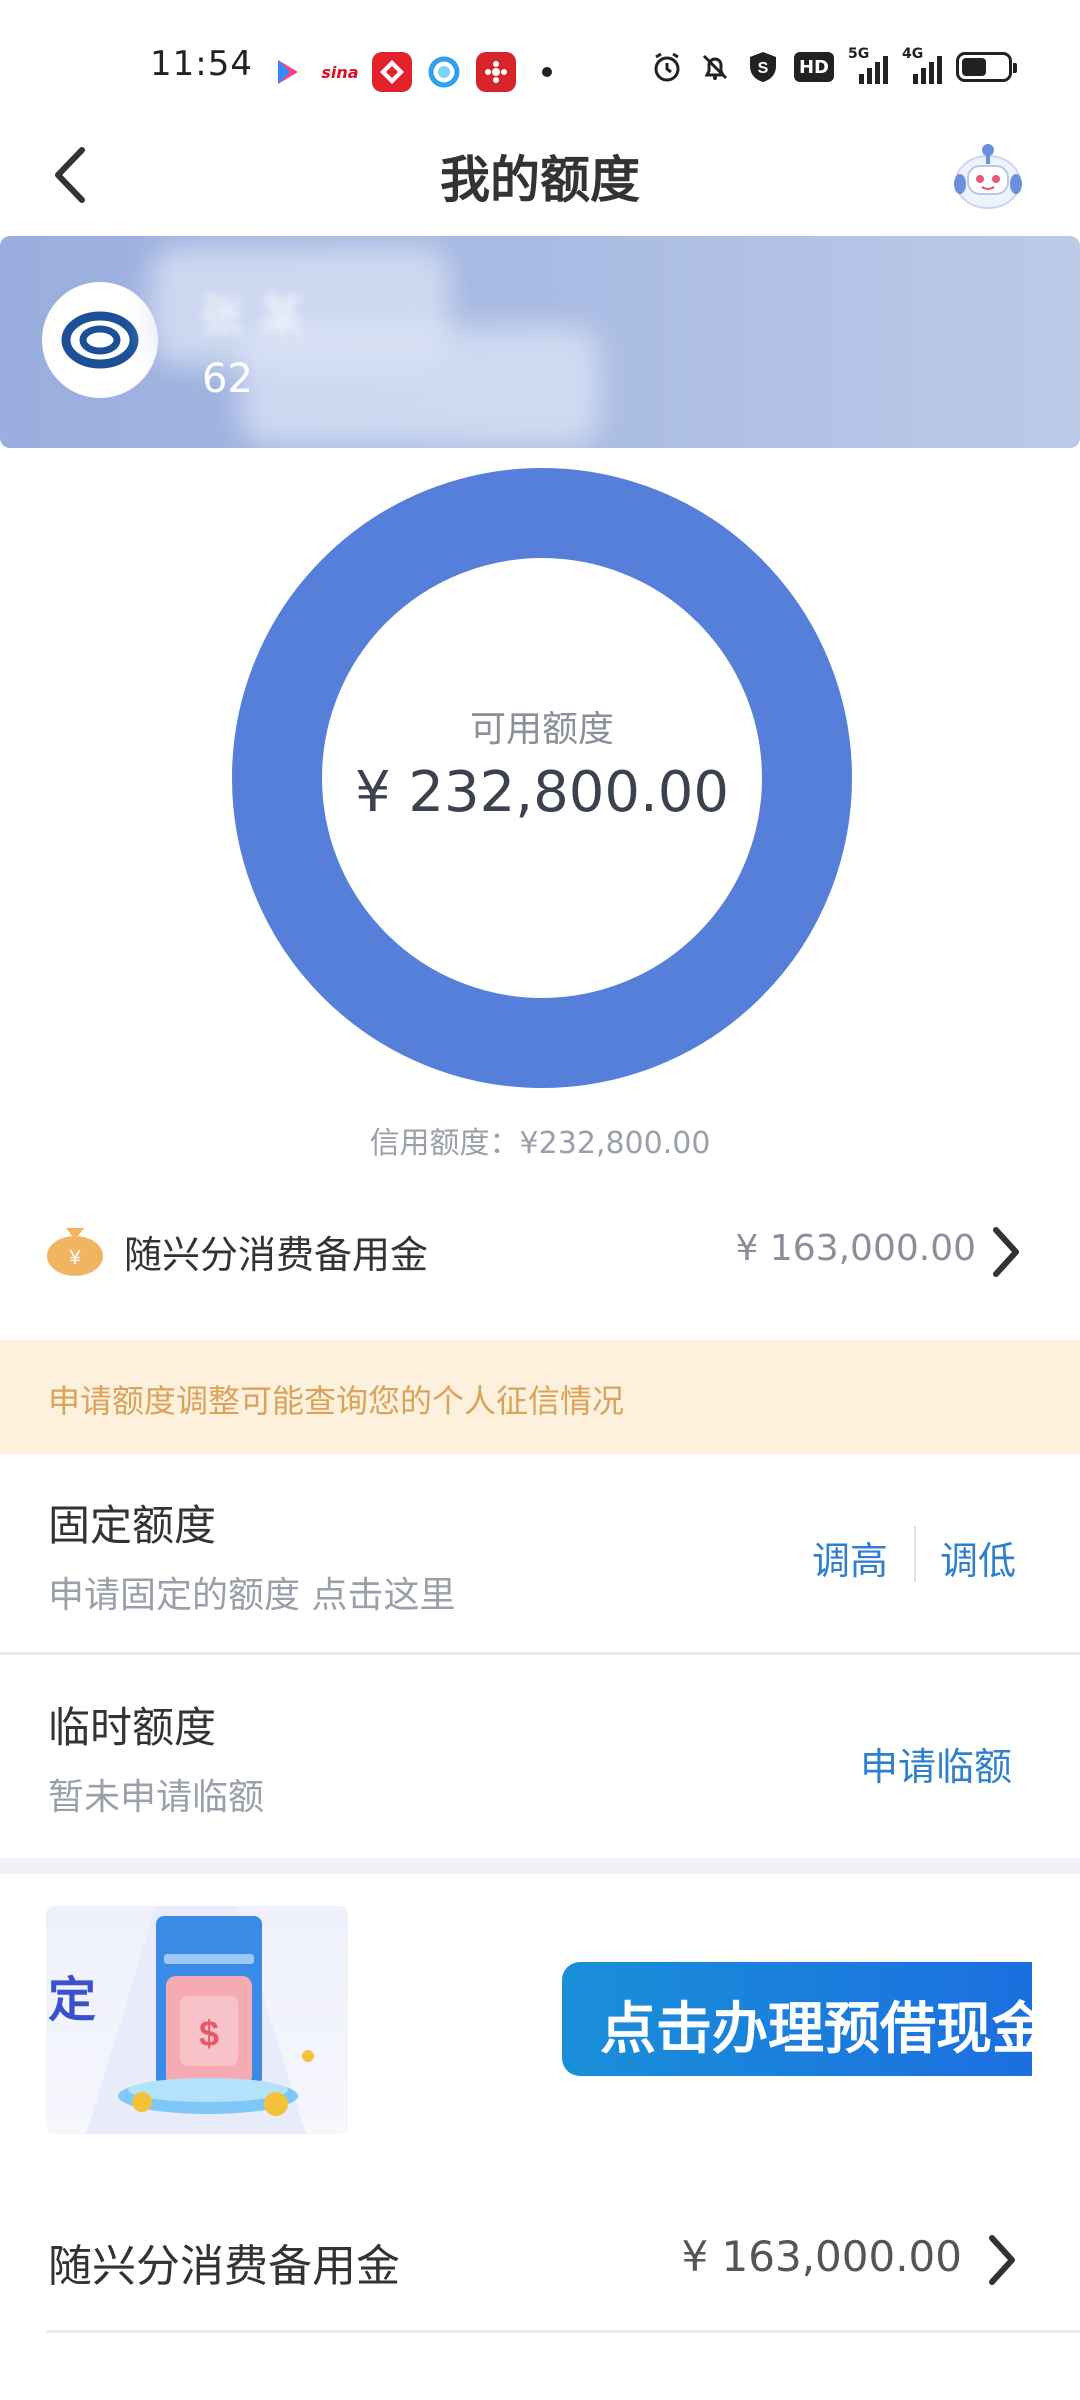 Image resolution: width=1080 pixels, height=2400 pixels. Describe the element at coordinates (72, 2000) in the screenshot. I see `promo-thumb-char: 定` at that location.